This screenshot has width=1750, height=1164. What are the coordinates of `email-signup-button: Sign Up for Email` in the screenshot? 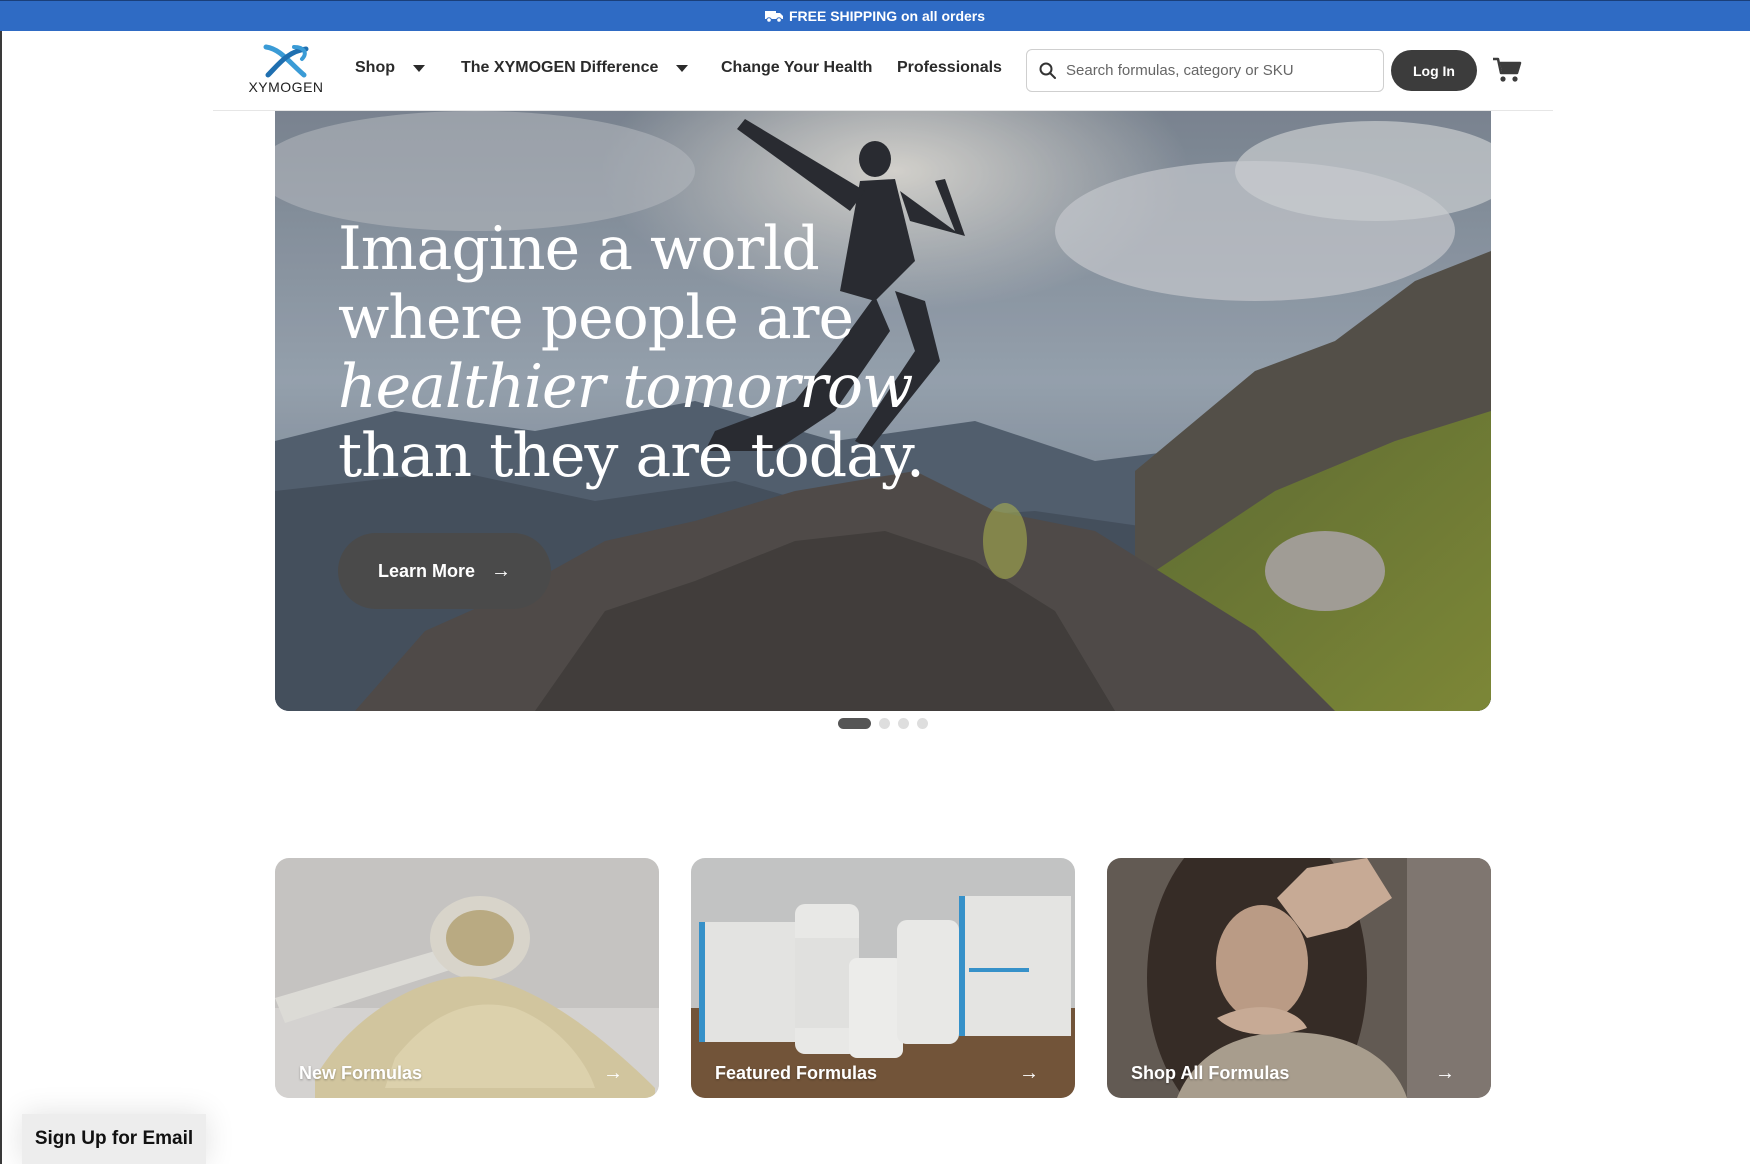 It's located at (114, 1139).